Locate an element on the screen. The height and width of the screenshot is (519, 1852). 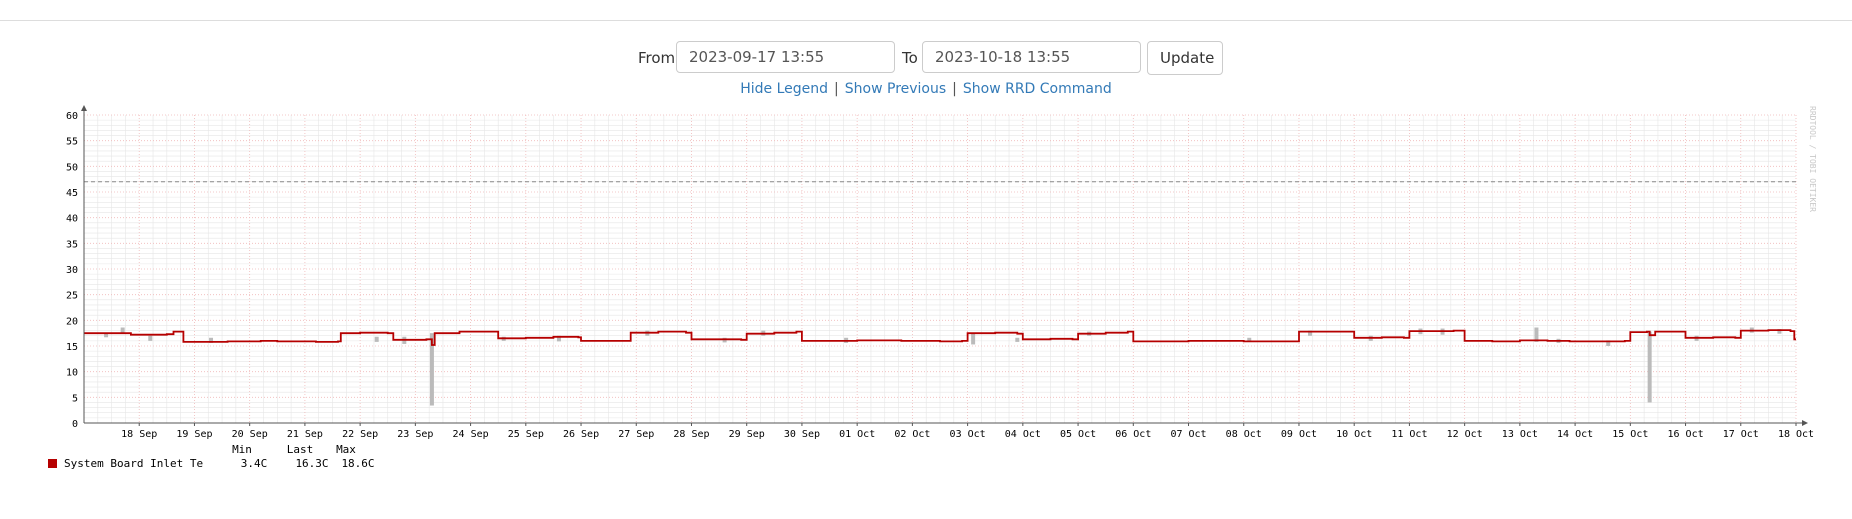
x-tick-label: 13 Oct is located at coordinates (1520, 434).